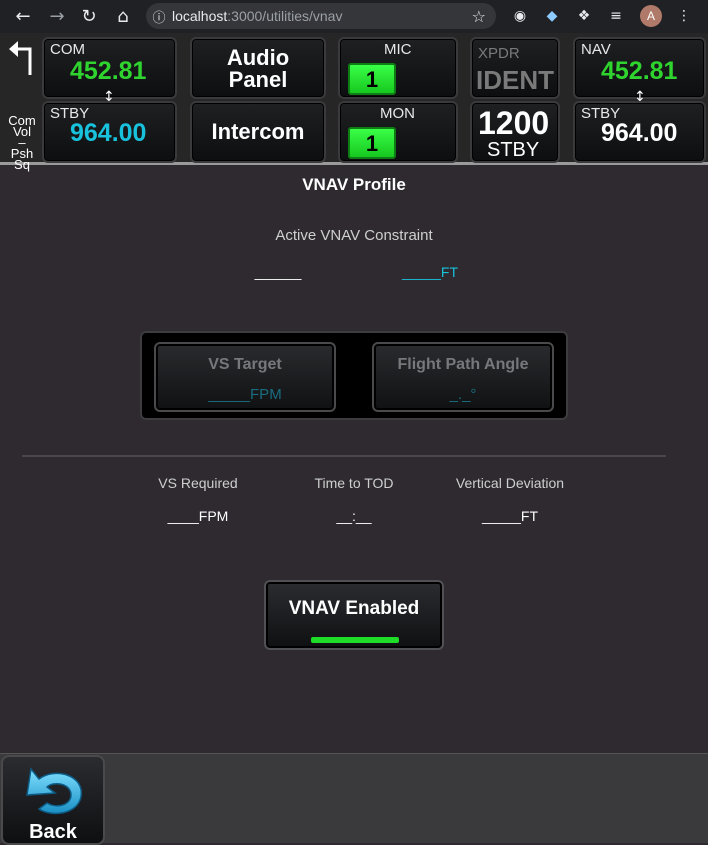 Image resolution: width=708 pixels, height=845 pixels. I want to click on intercom-label: Intercom, so click(258, 131).